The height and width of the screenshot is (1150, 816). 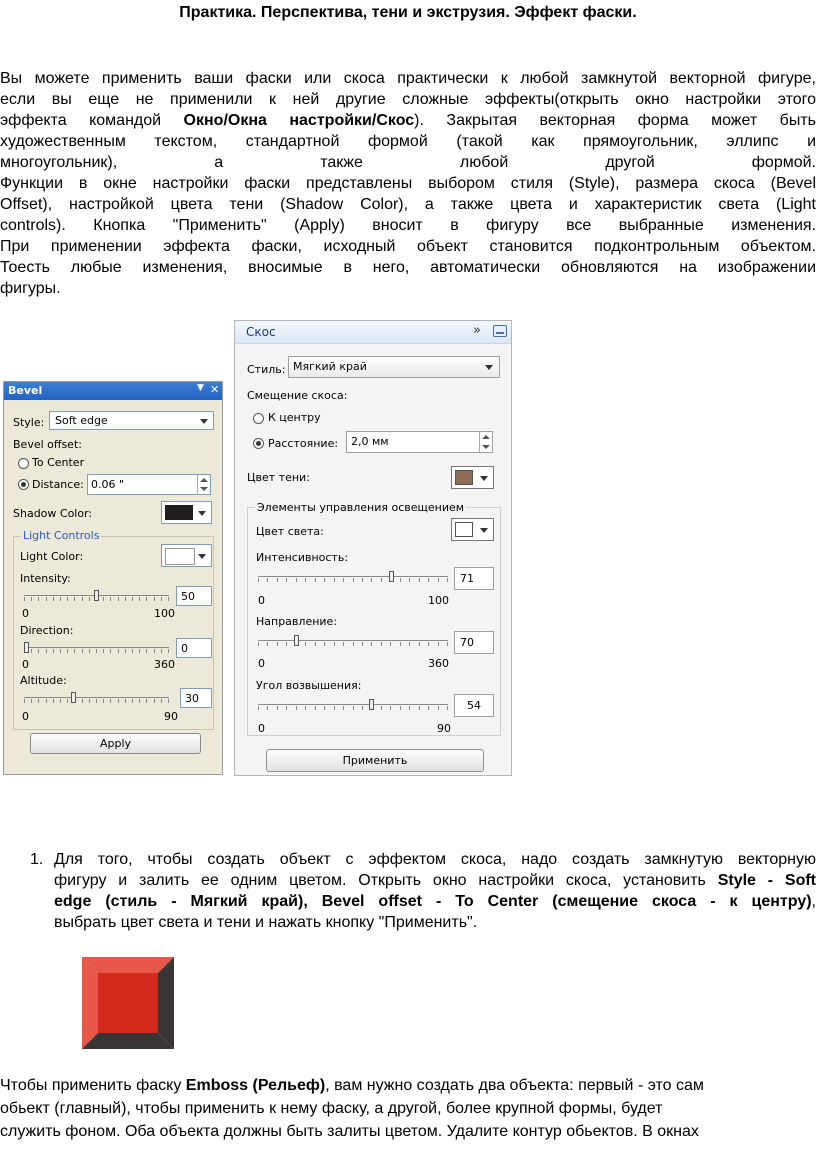 I want to click on style-select: Soft edge, so click(x=131, y=420).